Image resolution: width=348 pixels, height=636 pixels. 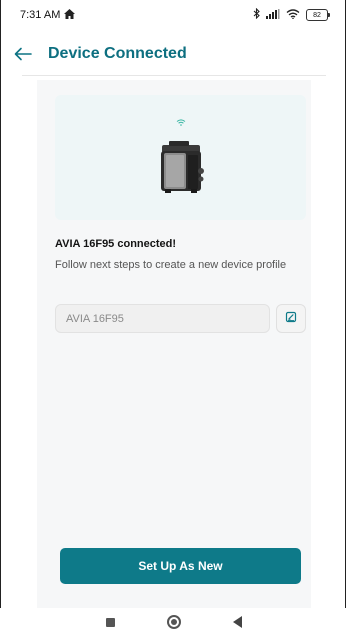 I want to click on status-bar: 7:31 AM 82, so click(x=174, y=15).